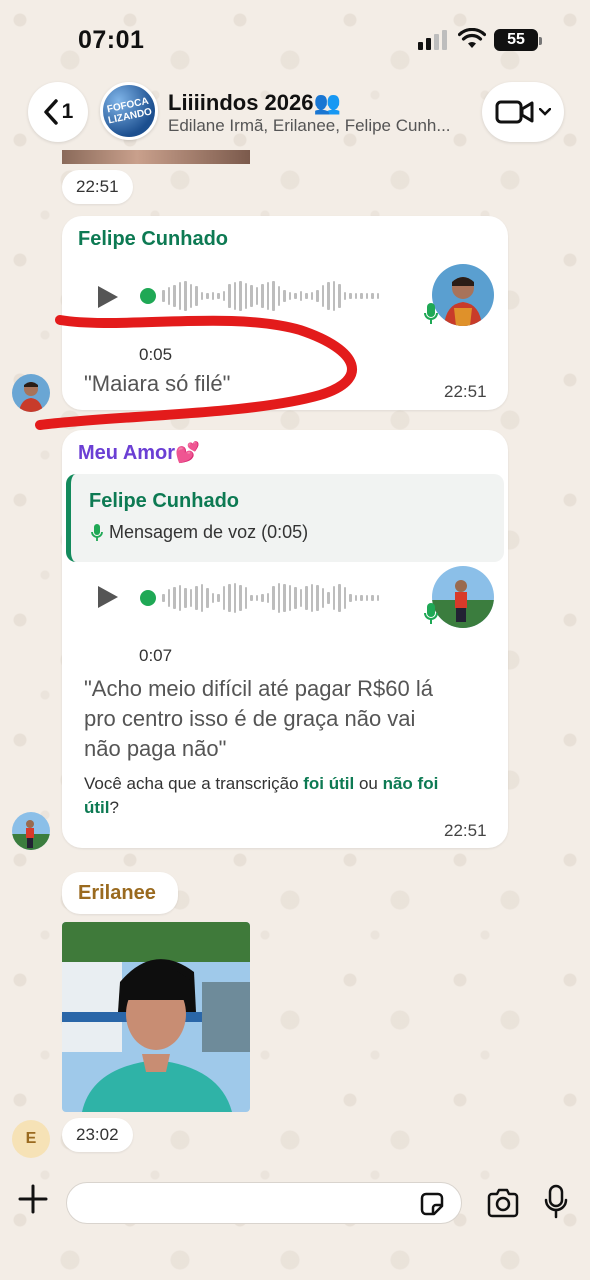  I want to click on status-bar: 07:01 55, so click(295, 39).